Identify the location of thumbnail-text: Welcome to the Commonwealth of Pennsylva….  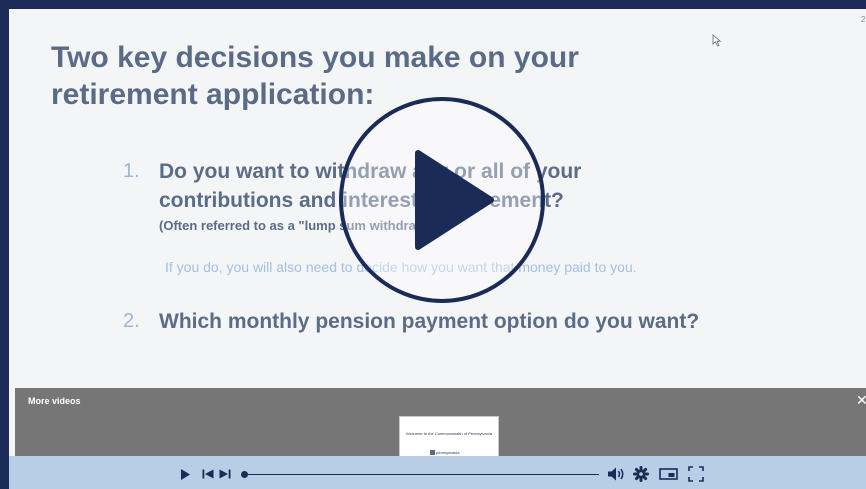
(449, 433).